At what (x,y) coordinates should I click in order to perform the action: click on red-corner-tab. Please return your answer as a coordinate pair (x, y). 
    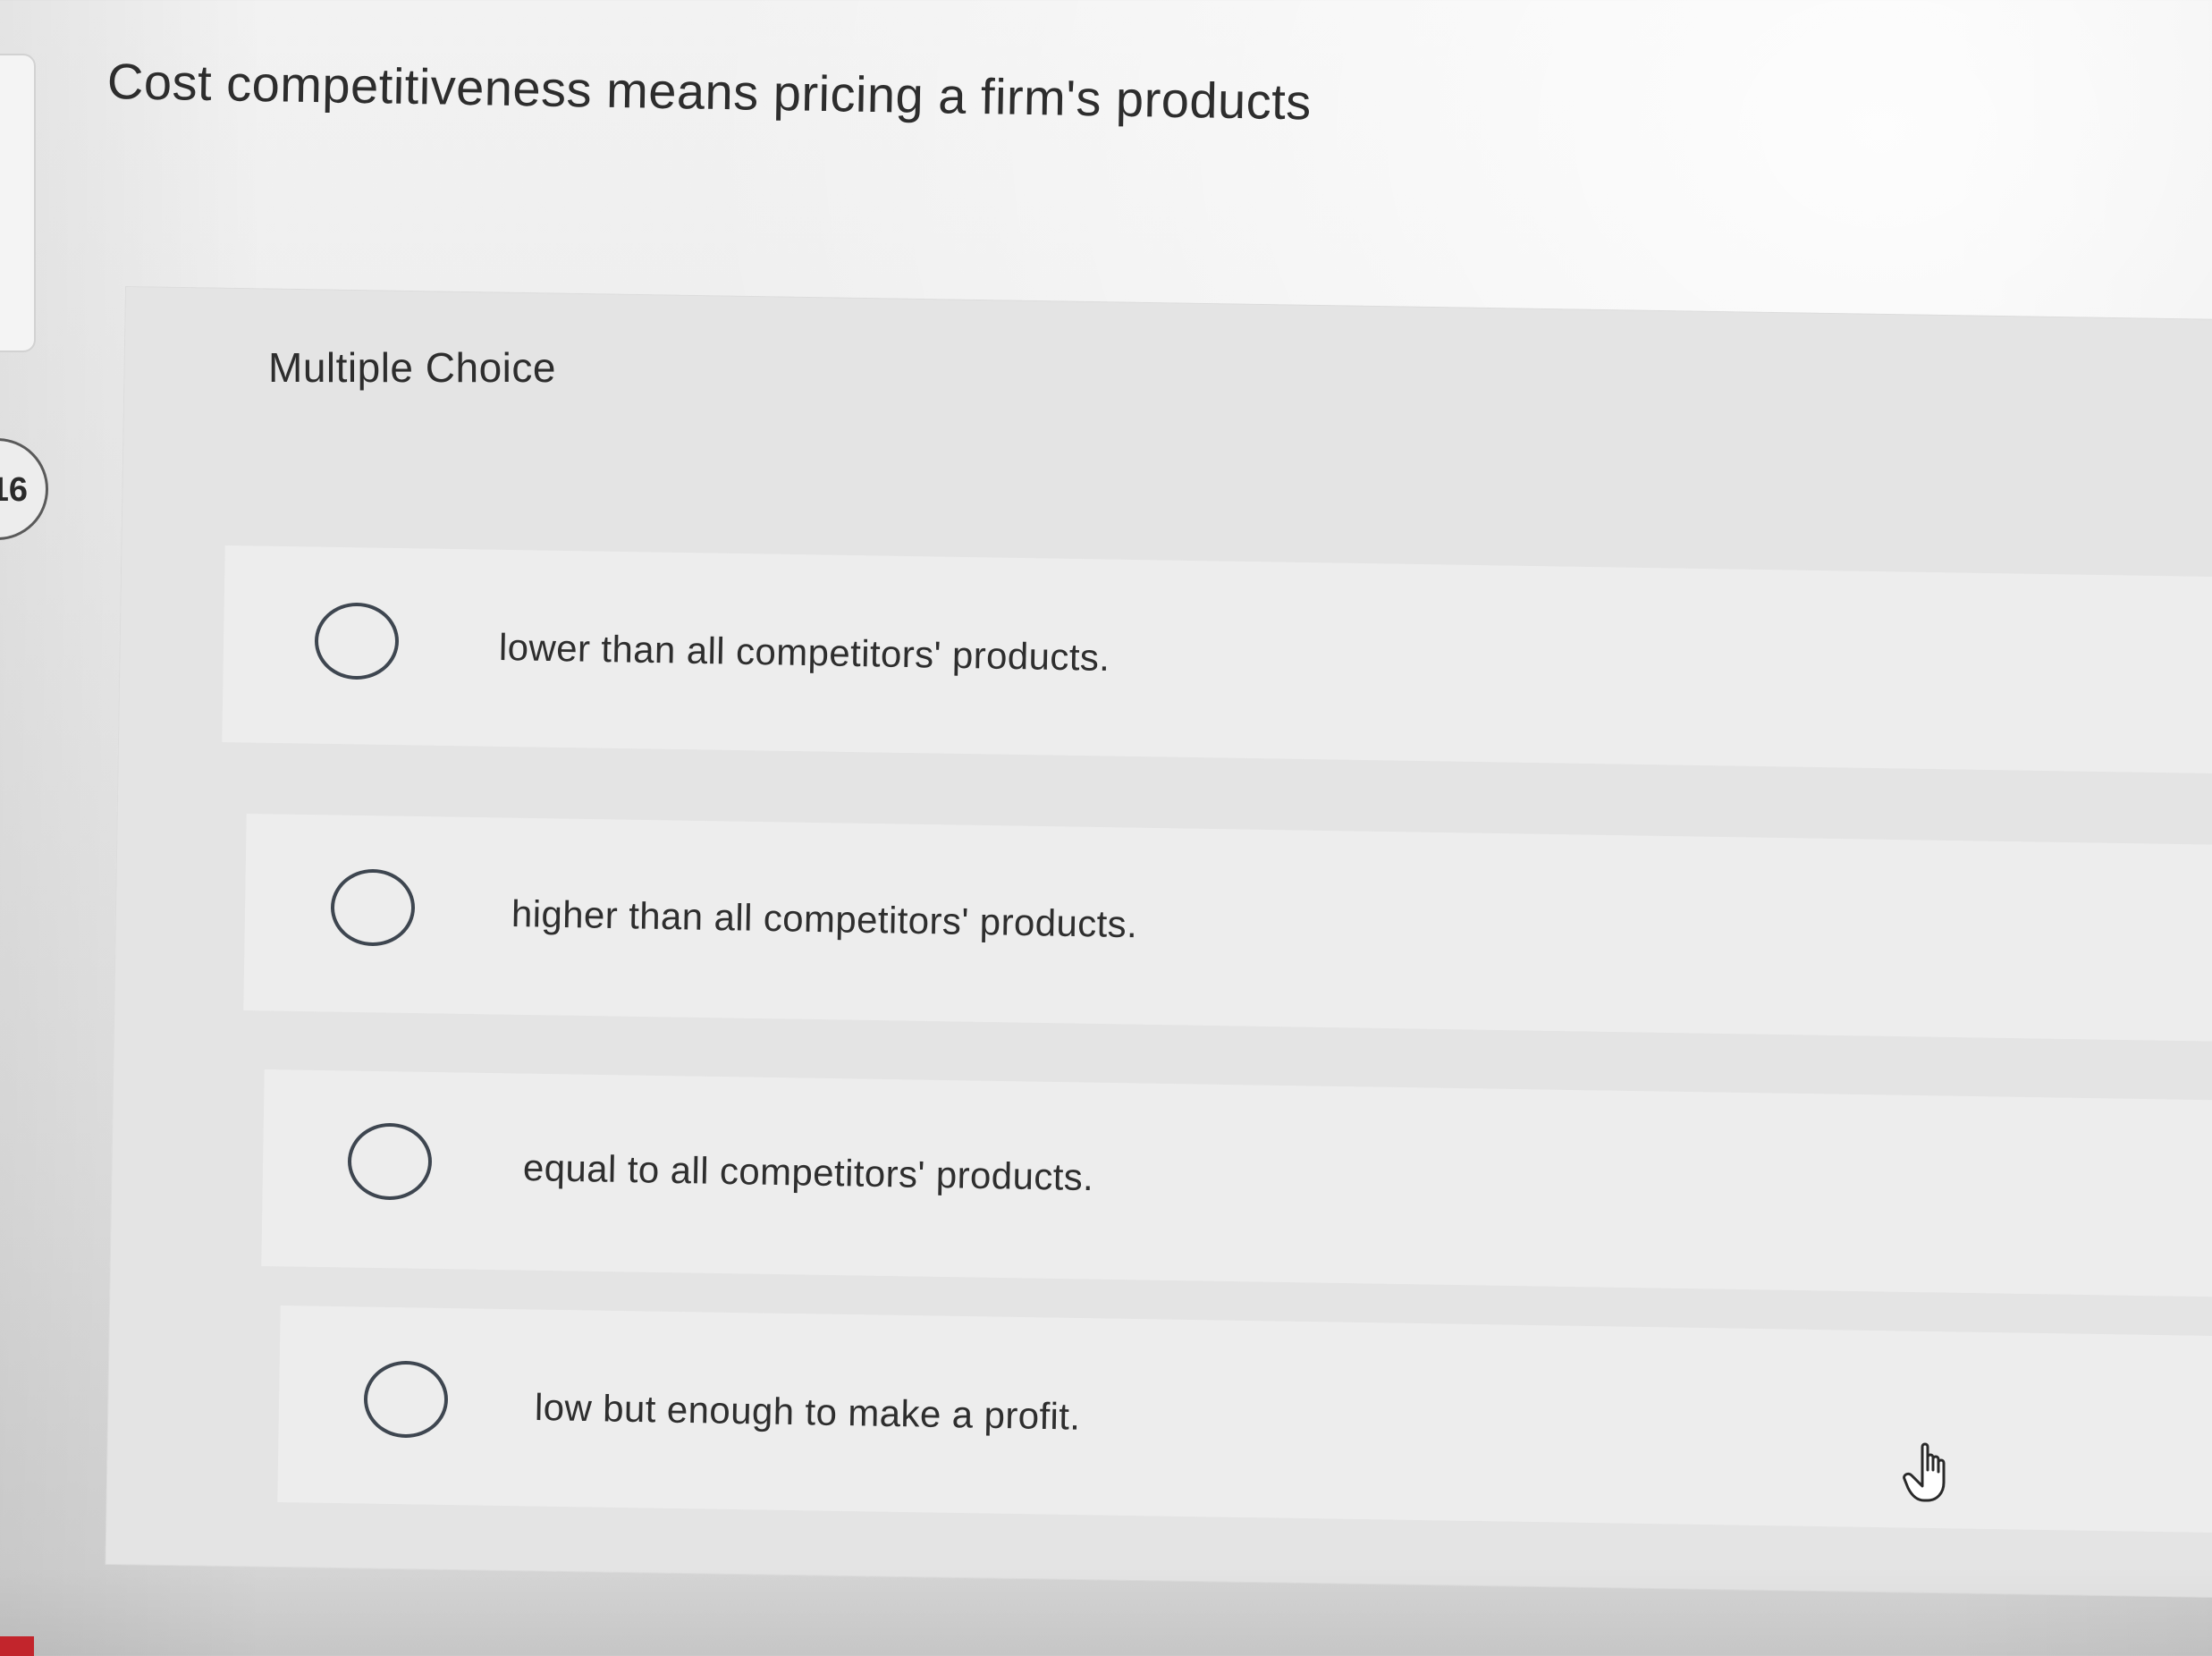
    Looking at the image, I should click on (17, 1646).